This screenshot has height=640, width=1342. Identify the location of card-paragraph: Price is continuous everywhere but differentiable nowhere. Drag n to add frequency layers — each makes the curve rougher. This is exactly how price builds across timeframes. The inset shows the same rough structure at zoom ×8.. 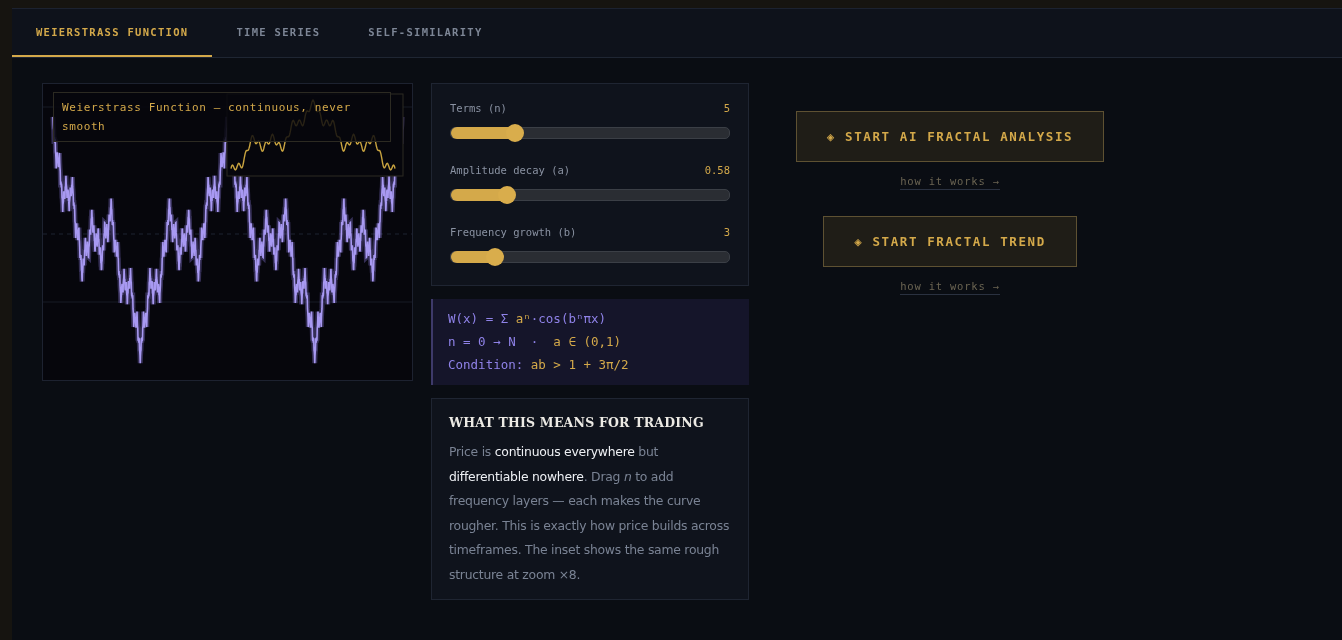
(590, 513).